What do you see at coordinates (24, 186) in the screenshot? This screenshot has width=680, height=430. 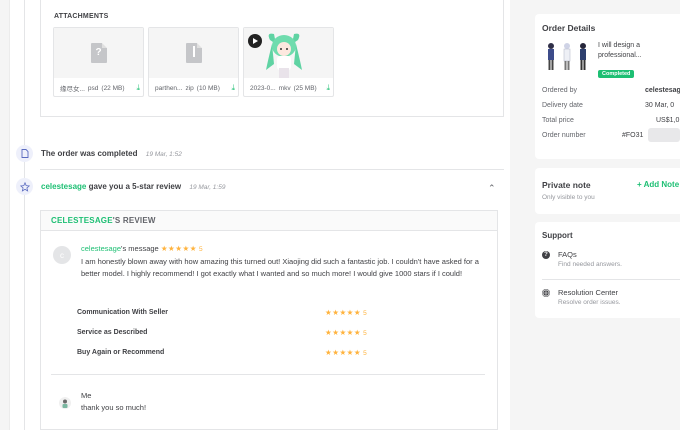 I see `star-outline-icon` at bounding box center [24, 186].